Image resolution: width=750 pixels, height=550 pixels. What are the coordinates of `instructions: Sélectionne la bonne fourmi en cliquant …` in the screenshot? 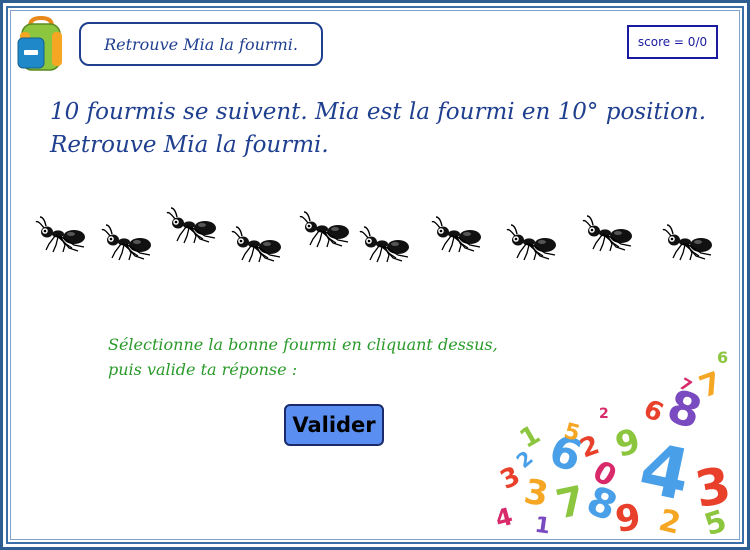 It's located at (328, 357).